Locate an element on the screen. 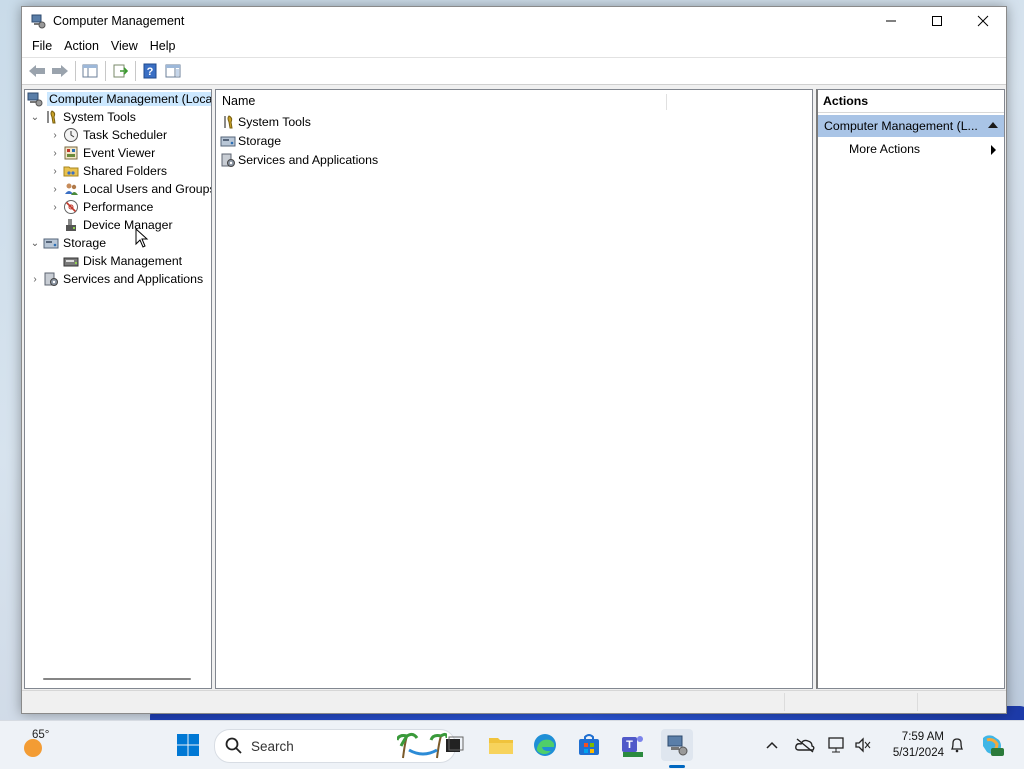 This screenshot has height=769, width=1024. tree-item-device-manager: Device Manager is located at coordinates (110, 225).